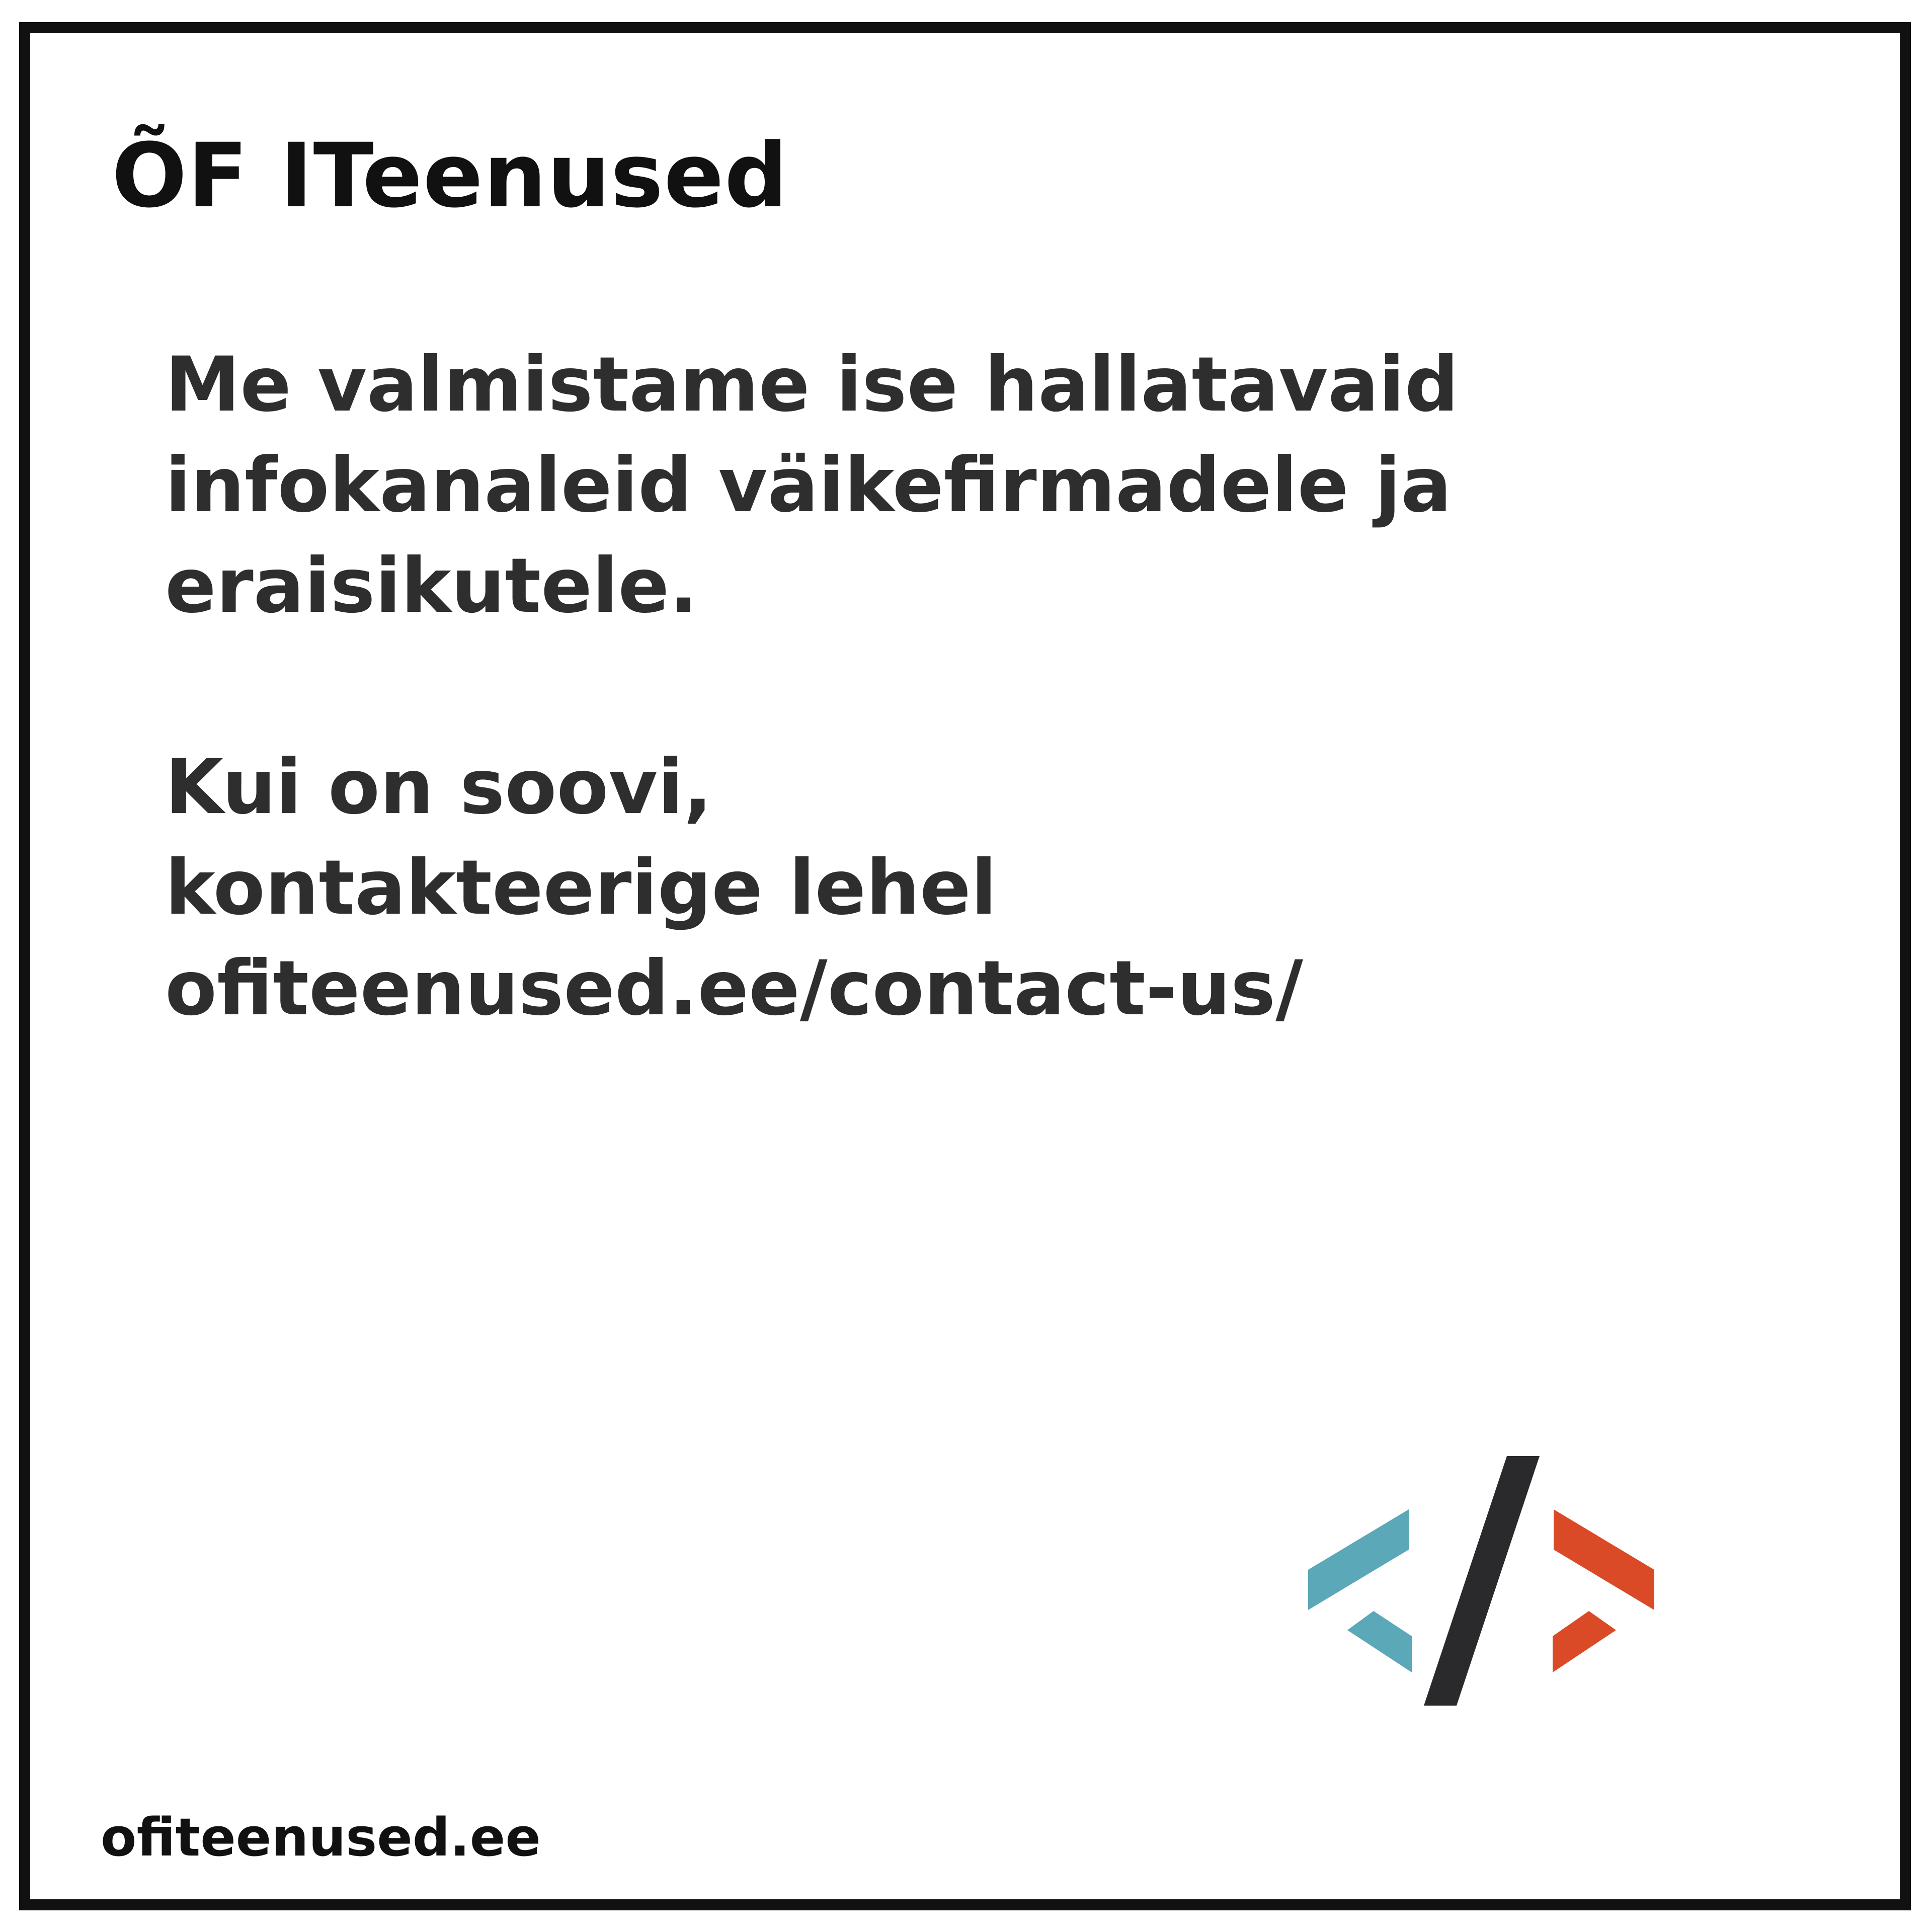  Describe the element at coordinates (812, 385) in the screenshot. I see `message-line: Me valmistame ise hallatavaid` at that location.